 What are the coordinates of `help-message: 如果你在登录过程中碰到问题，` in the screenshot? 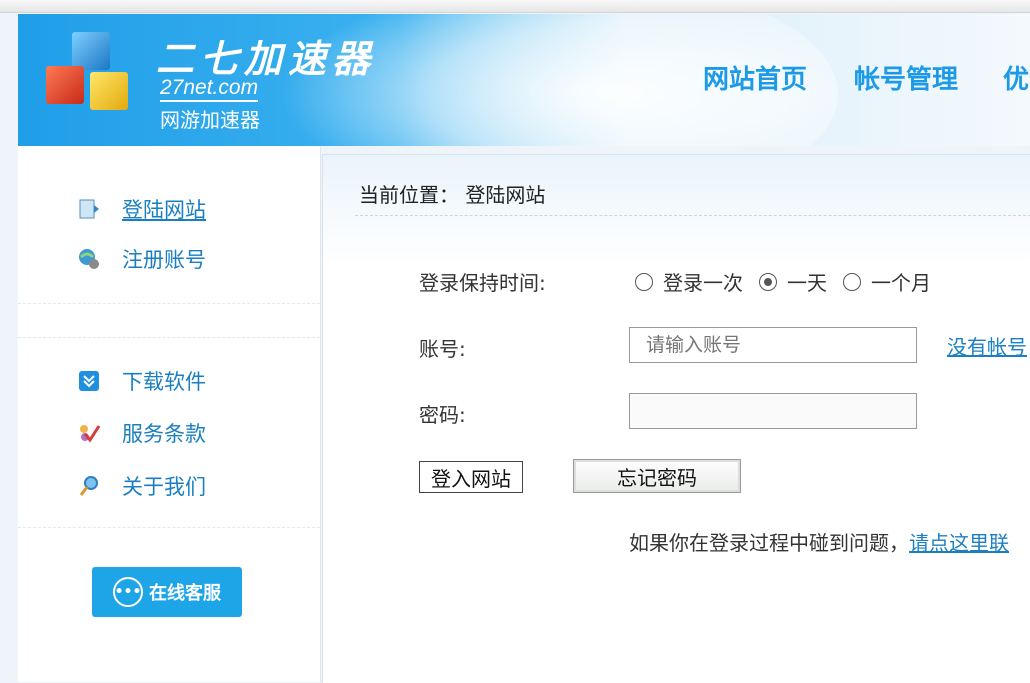 It's located at (769, 543).